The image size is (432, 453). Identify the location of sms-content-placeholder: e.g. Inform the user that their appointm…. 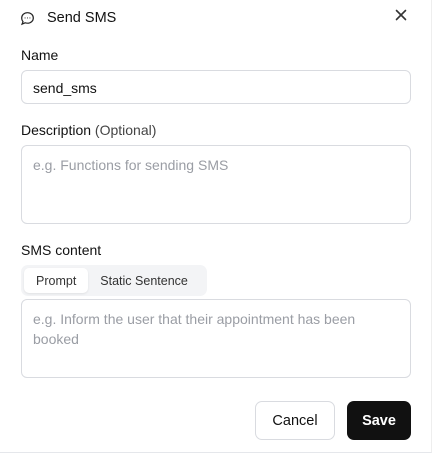
(194, 329).